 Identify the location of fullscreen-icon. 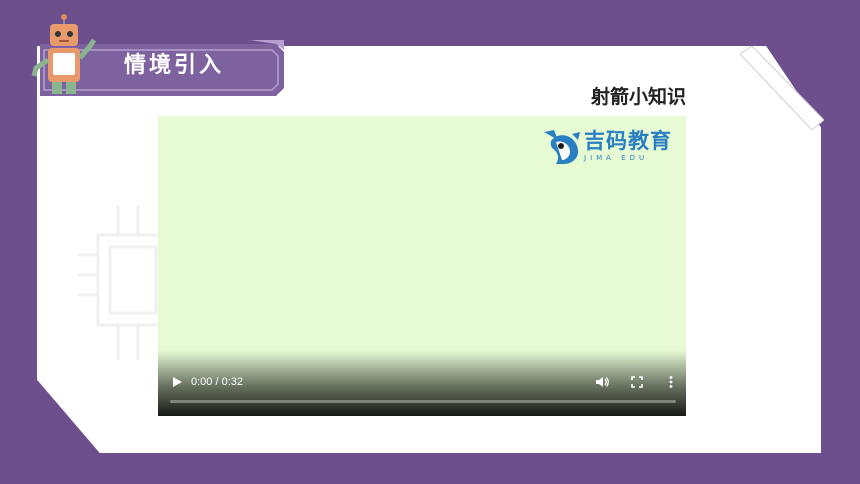
(637, 382).